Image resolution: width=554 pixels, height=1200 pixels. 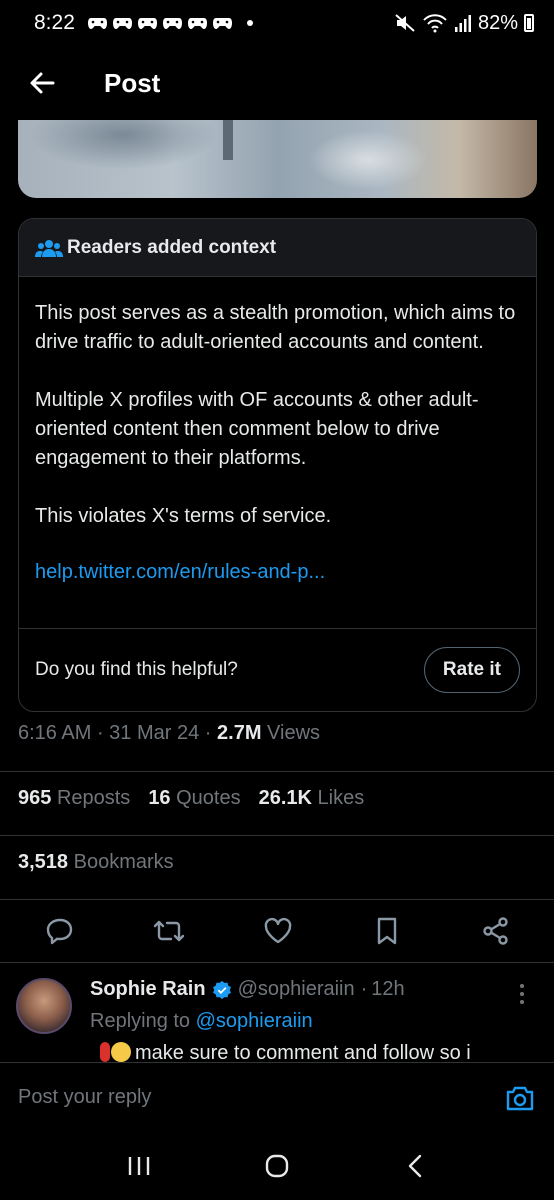 What do you see at coordinates (303, 1052) in the screenshot?
I see `reply-body: make sure to comment and follow so i` at bounding box center [303, 1052].